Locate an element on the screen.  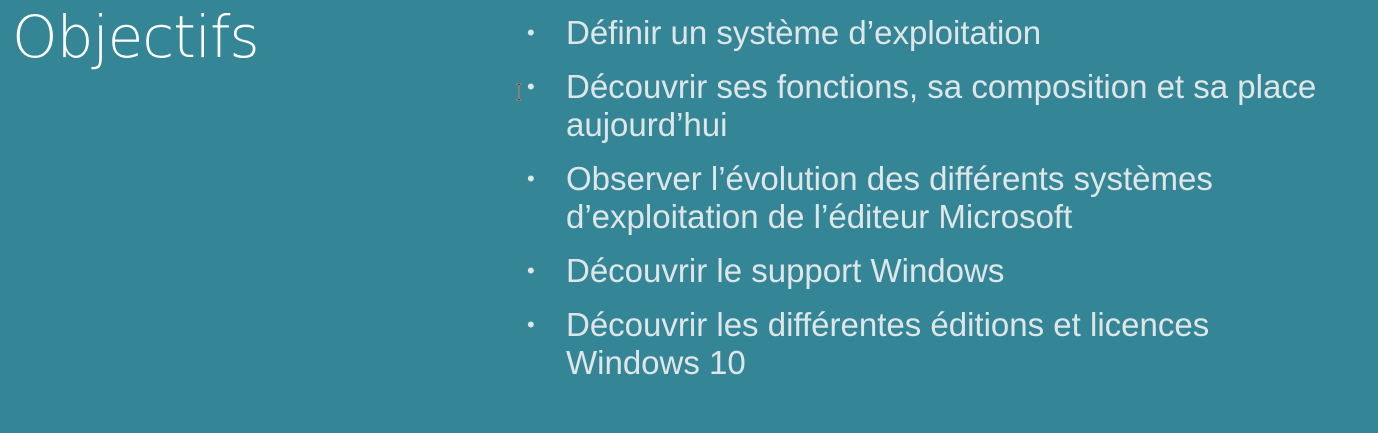
bullet-item: • Découvrir le support Windows is located at coordinates (922, 271).